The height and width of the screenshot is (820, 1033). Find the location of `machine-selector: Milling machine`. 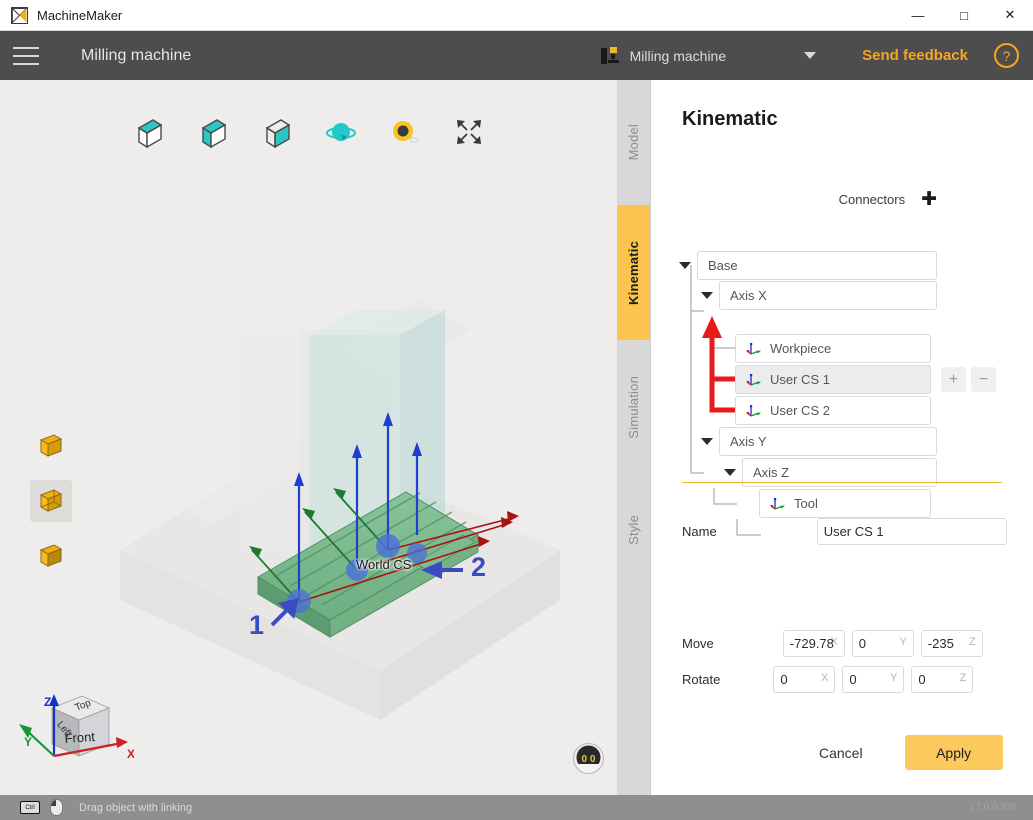

machine-selector: Milling machine is located at coordinates (708, 55).